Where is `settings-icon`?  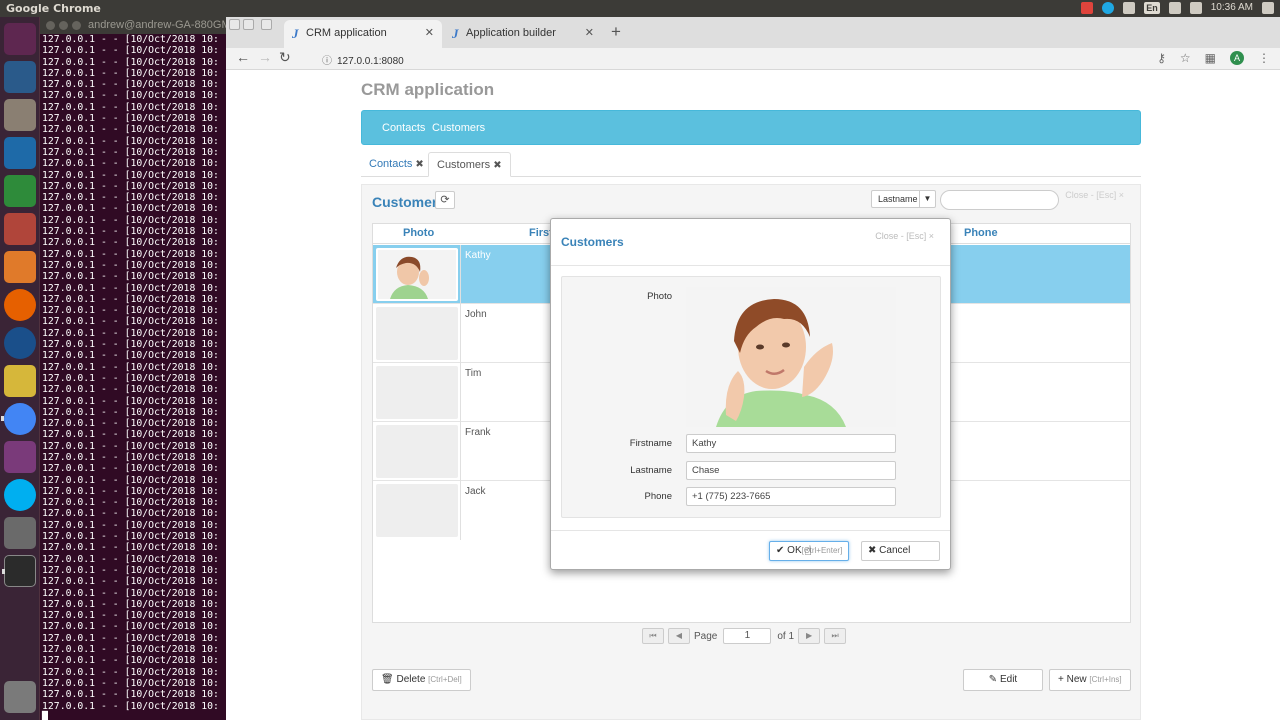
settings-icon is located at coordinates (20, 229).